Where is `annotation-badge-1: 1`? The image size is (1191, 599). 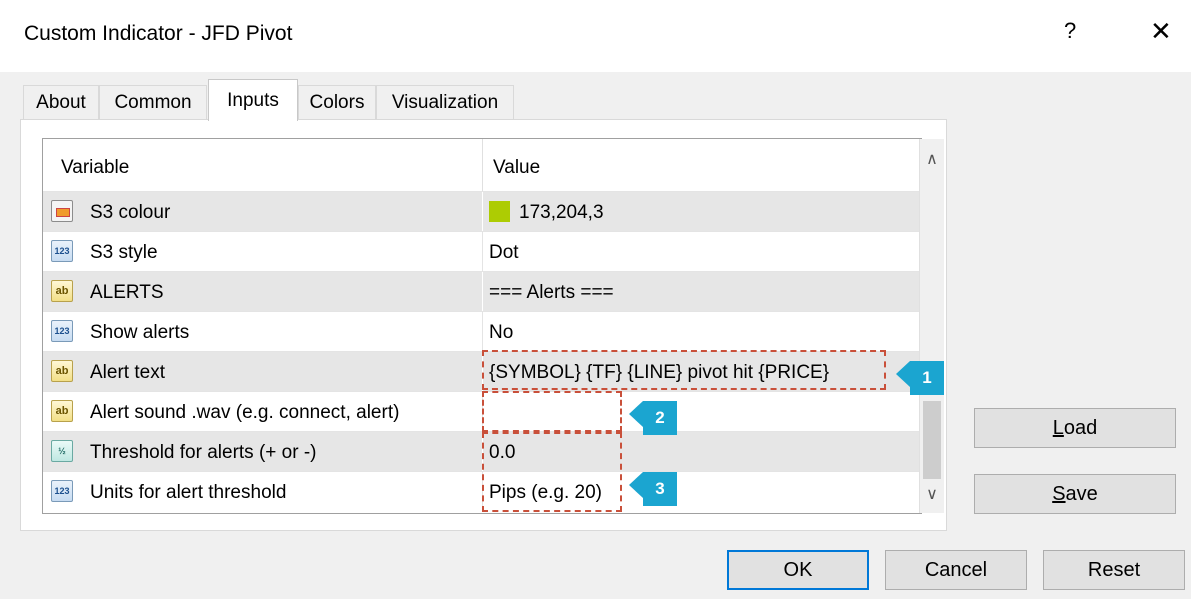 annotation-badge-1: 1 is located at coordinates (920, 378).